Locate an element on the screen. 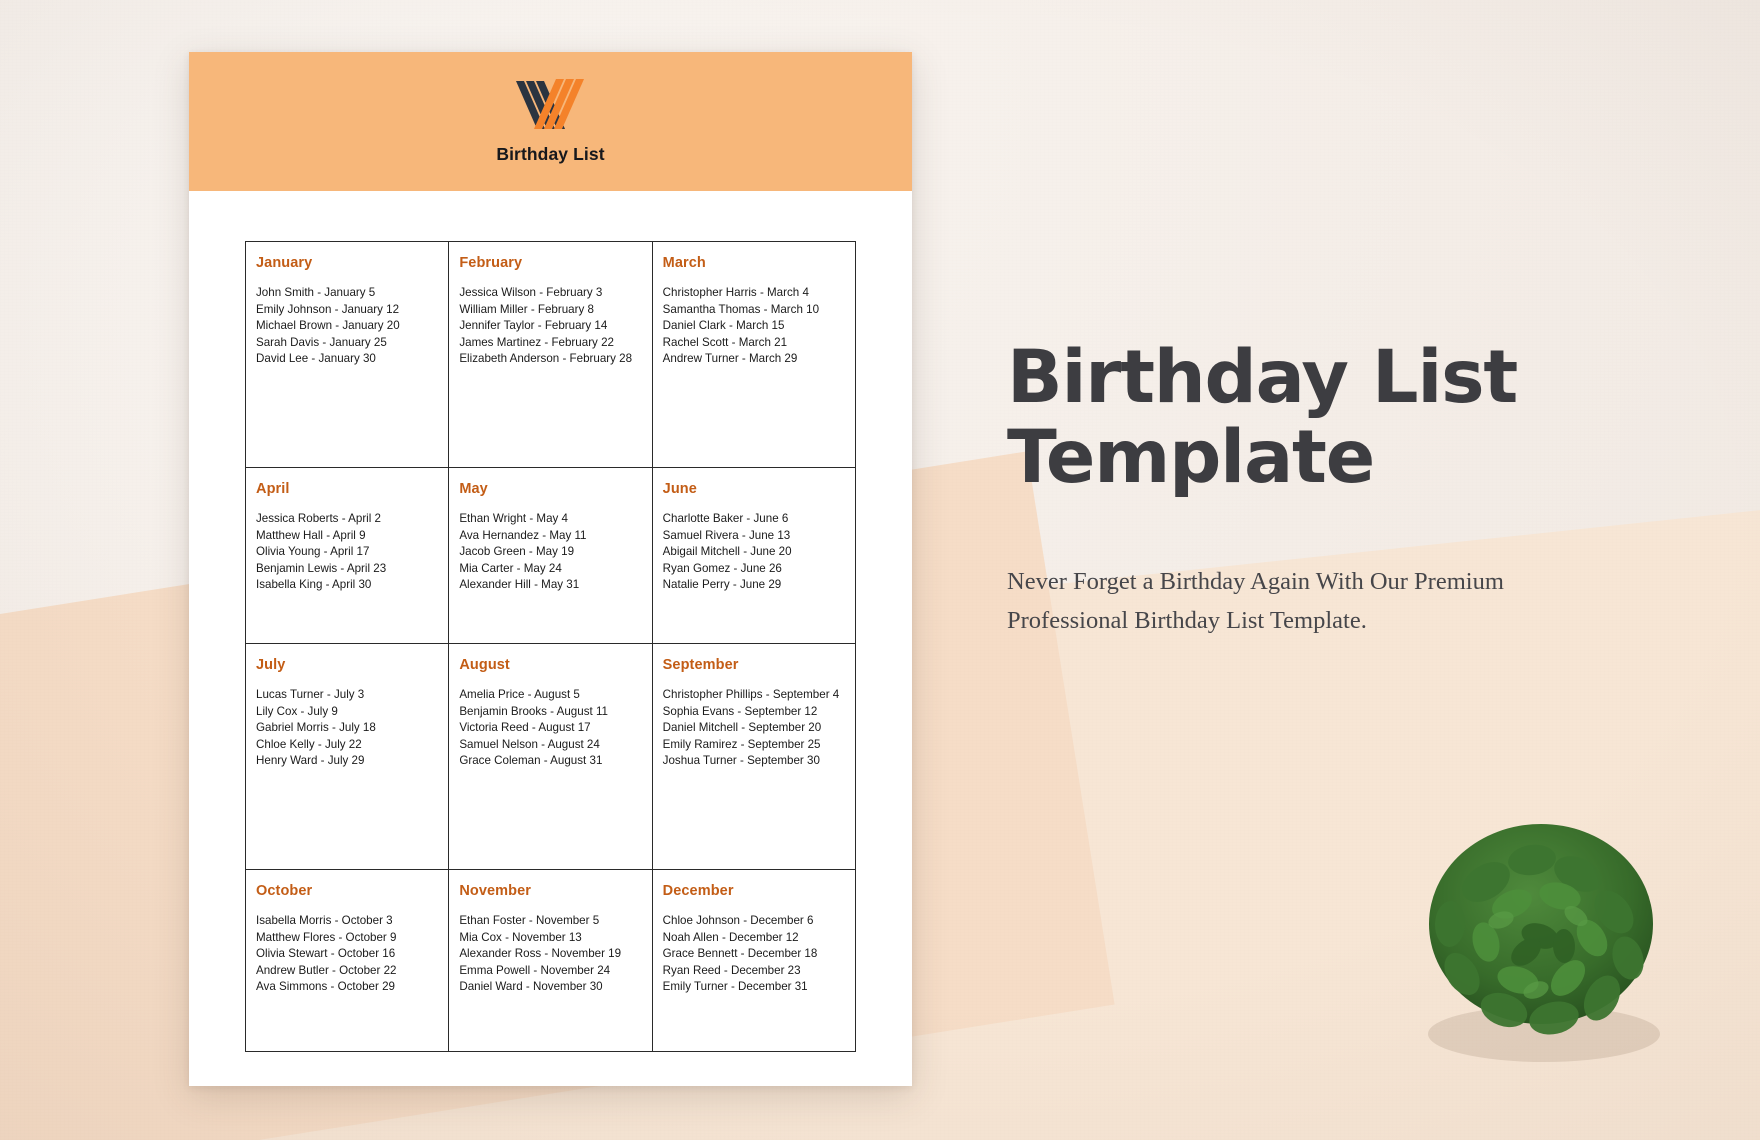  list-item: Matthew Flores - October 9 is located at coordinates (326, 937).